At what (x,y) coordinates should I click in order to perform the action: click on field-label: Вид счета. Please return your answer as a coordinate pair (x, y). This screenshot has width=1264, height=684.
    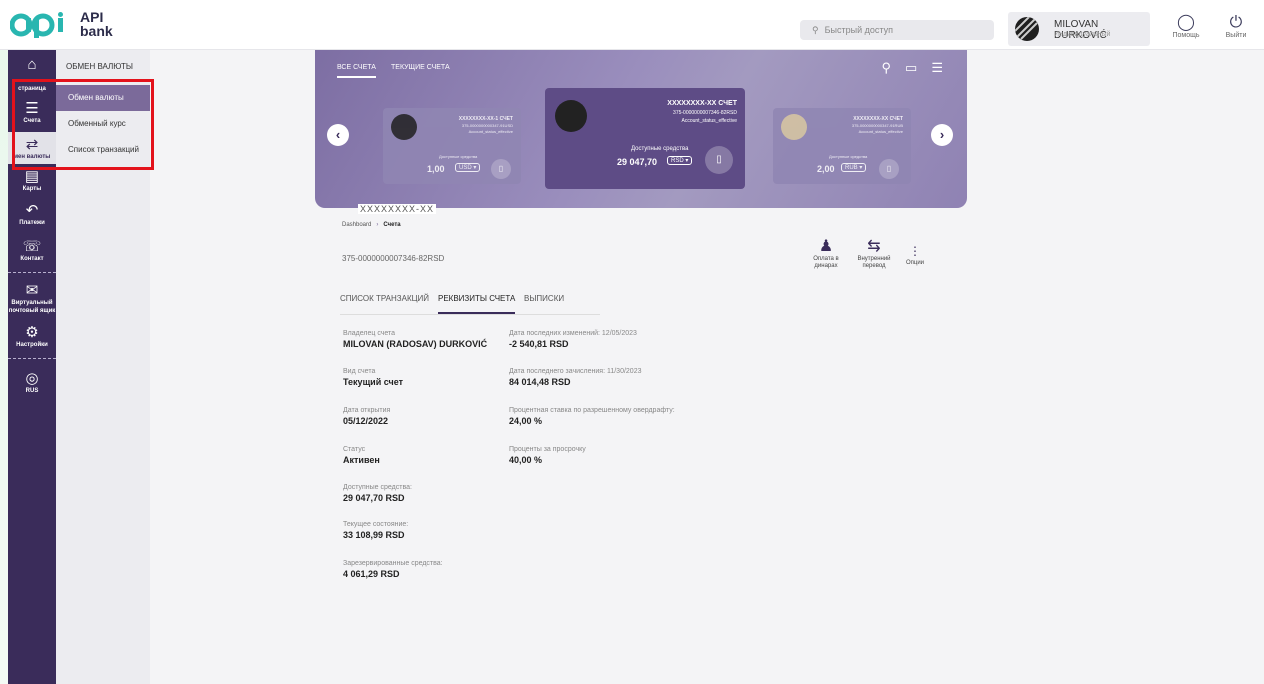
    Looking at the image, I should click on (359, 371).